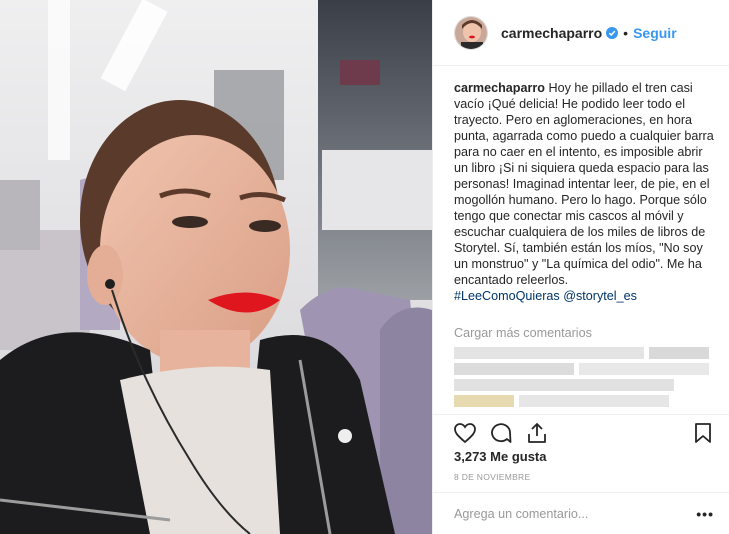 The width and height of the screenshot is (729, 534). What do you see at coordinates (499, 88) in the screenshot?
I see `caption-username-link: carmechaparro` at bounding box center [499, 88].